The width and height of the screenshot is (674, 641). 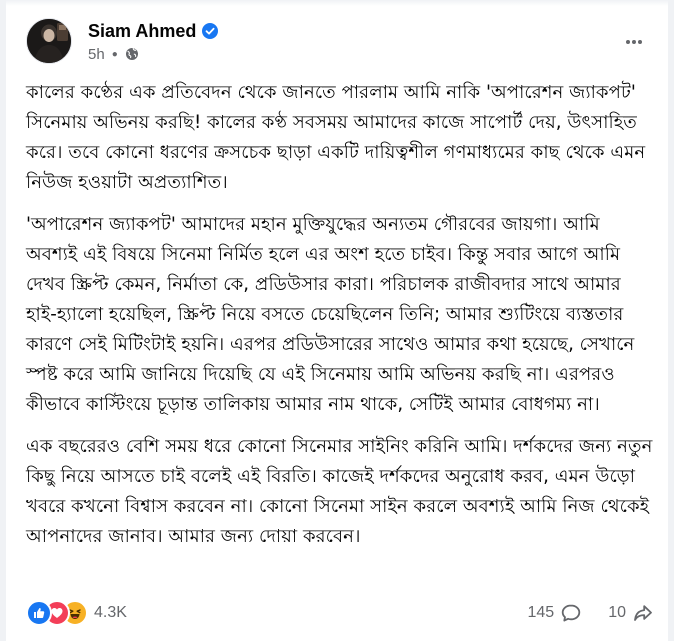 I want to click on avatar-image, so click(x=49, y=41).